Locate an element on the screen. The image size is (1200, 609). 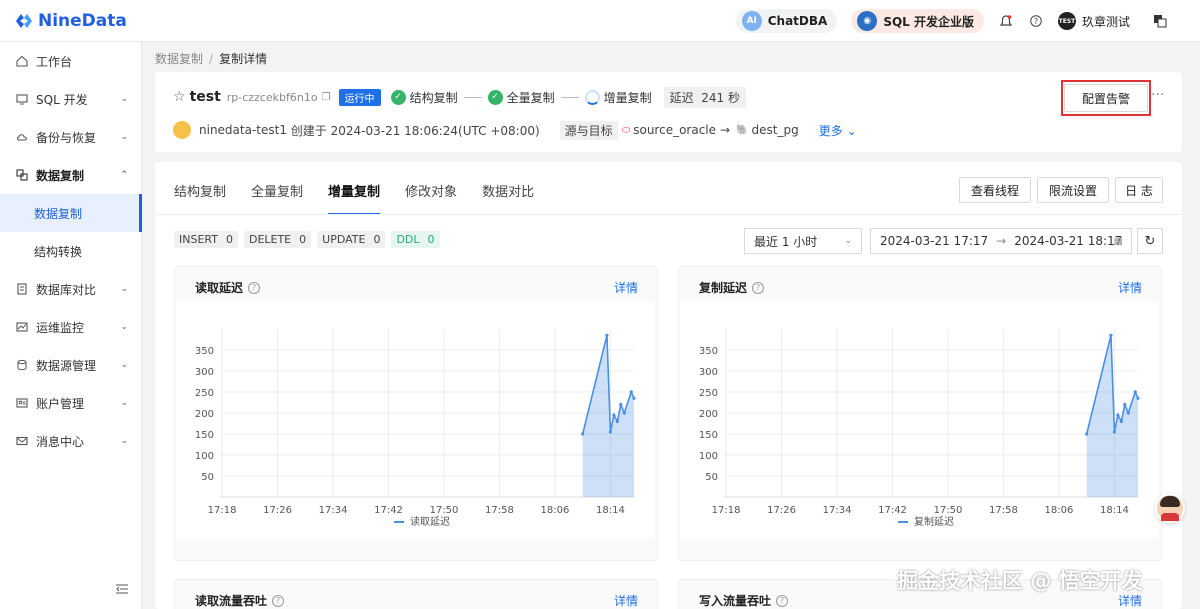
x-tick-label: 17:58 is located at coordinates (499, 510).